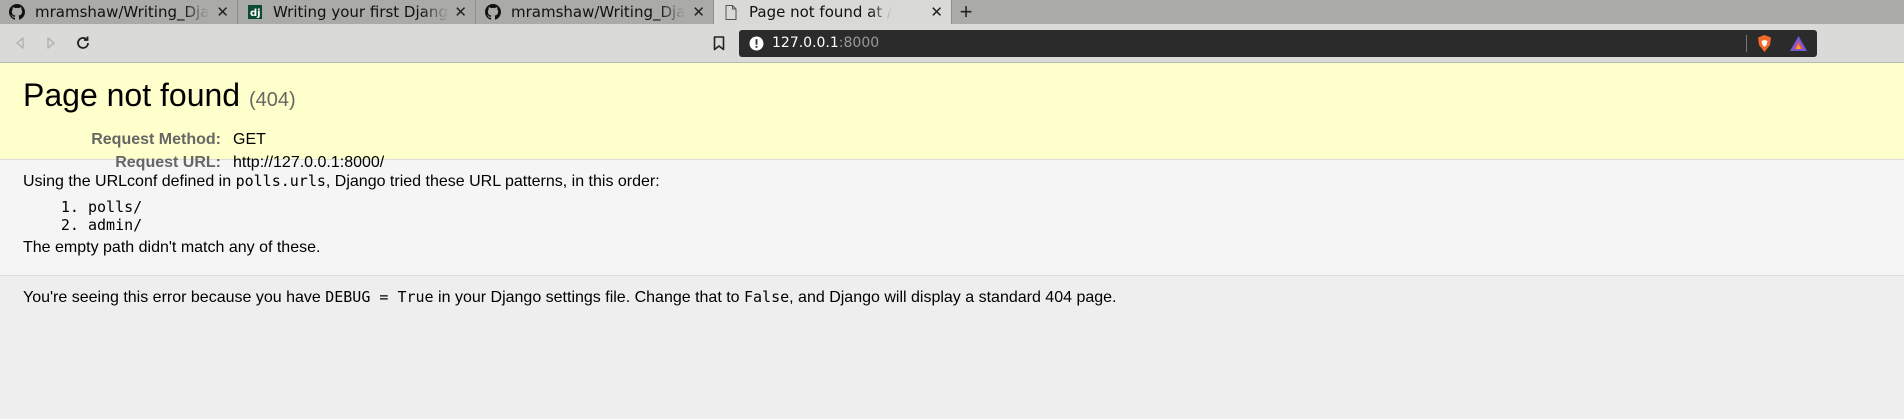 Image resolution: width=1904 pixels, height=419 pixels. Describe the element at coordinates (966, 12) in the screenshot. I see `new-tab-button: +` at that location.